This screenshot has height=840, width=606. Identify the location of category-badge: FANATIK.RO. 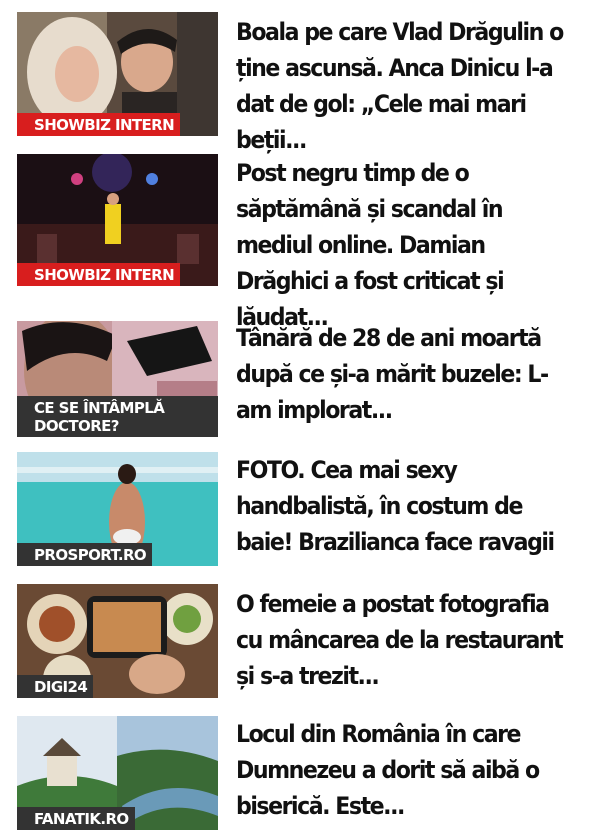
(76, 818).